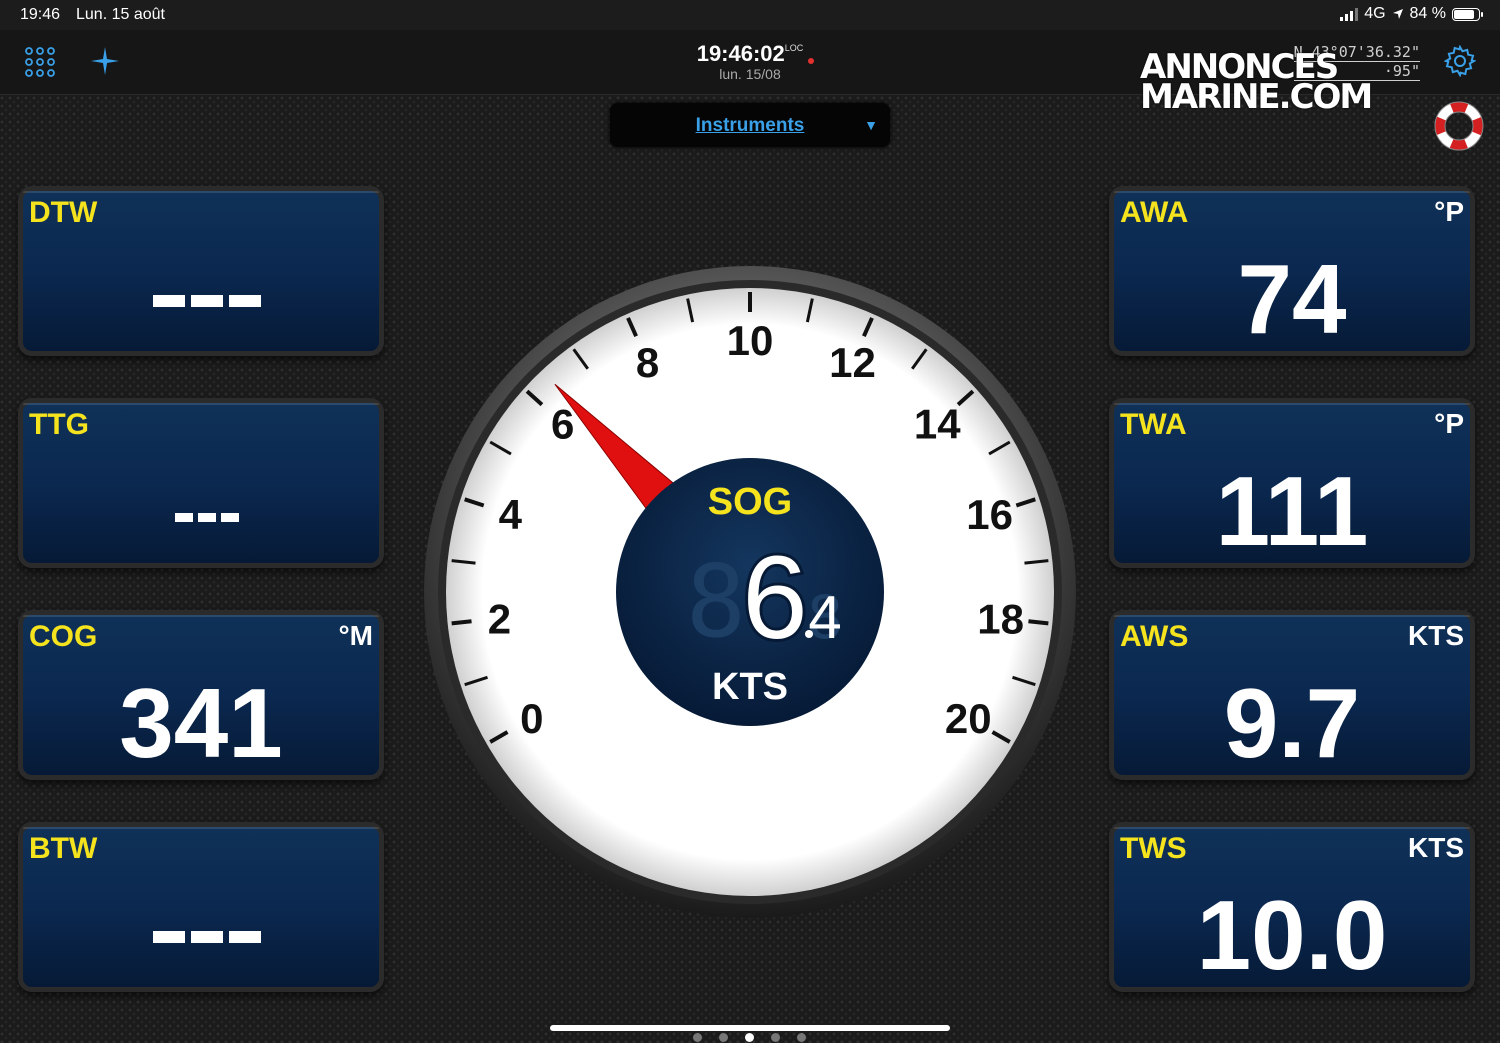 Image resolution: width=1500 pixels, height=1043 pixels. I want to click on panel-label: BTW, so click(63, 848).